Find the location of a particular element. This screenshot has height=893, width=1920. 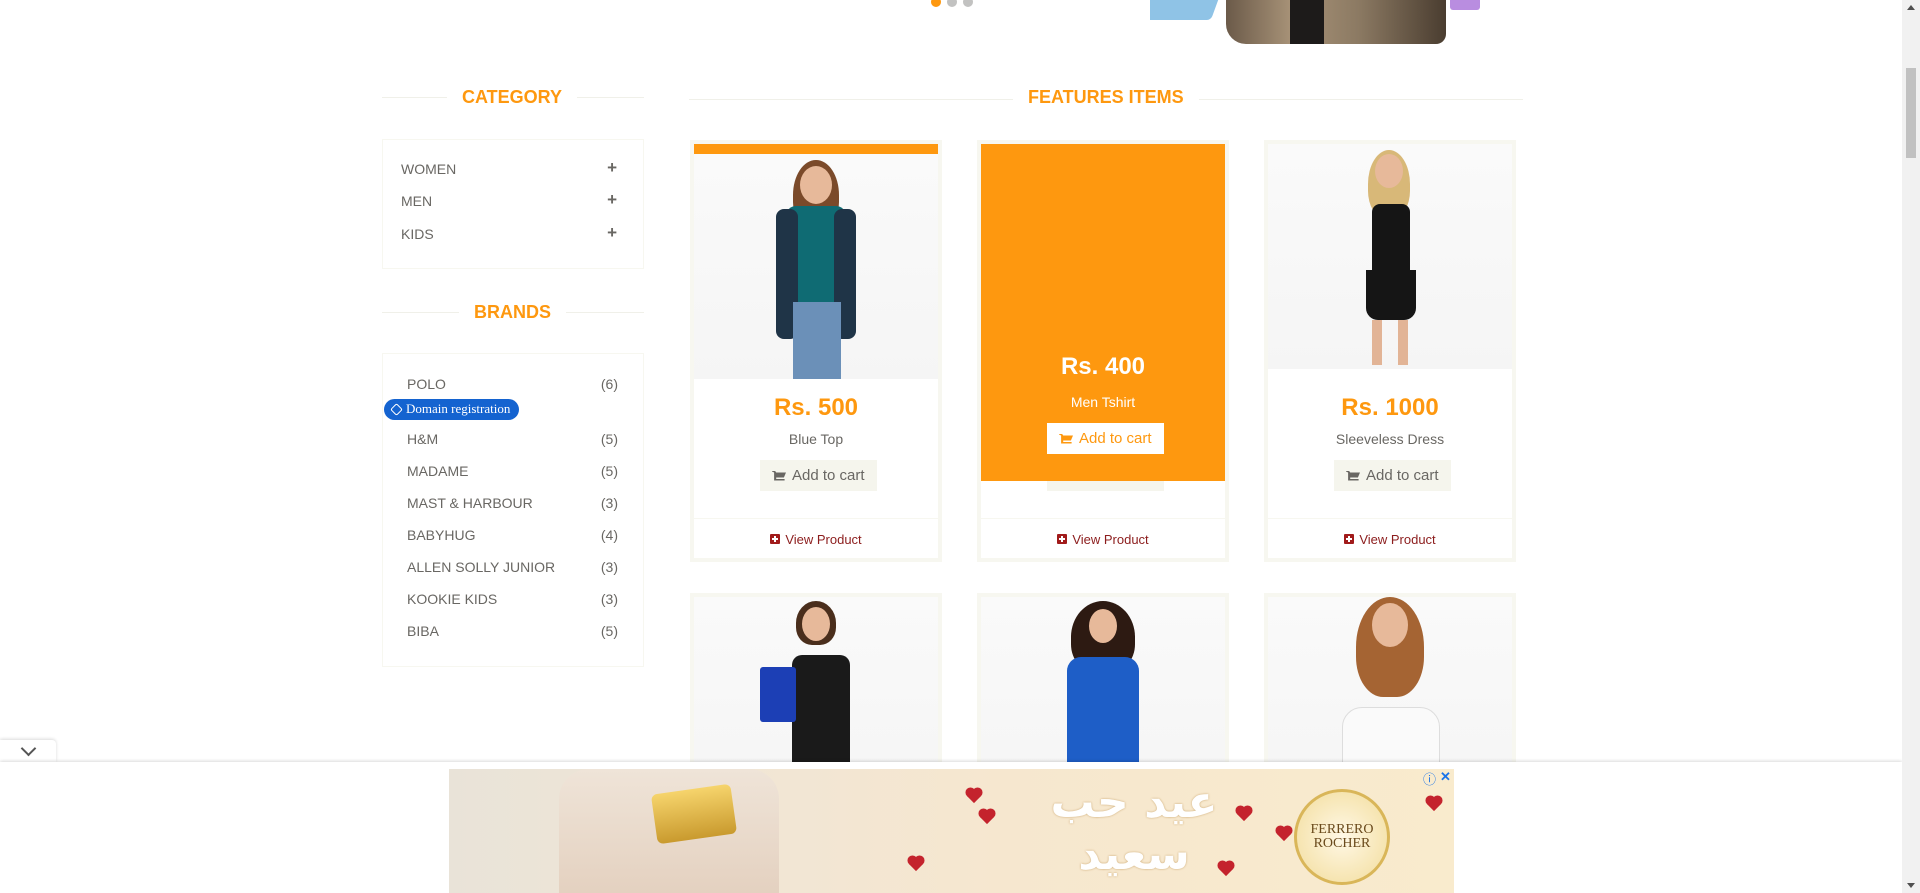

brands-heading: BRANDS is located at coordinates (513, 312).